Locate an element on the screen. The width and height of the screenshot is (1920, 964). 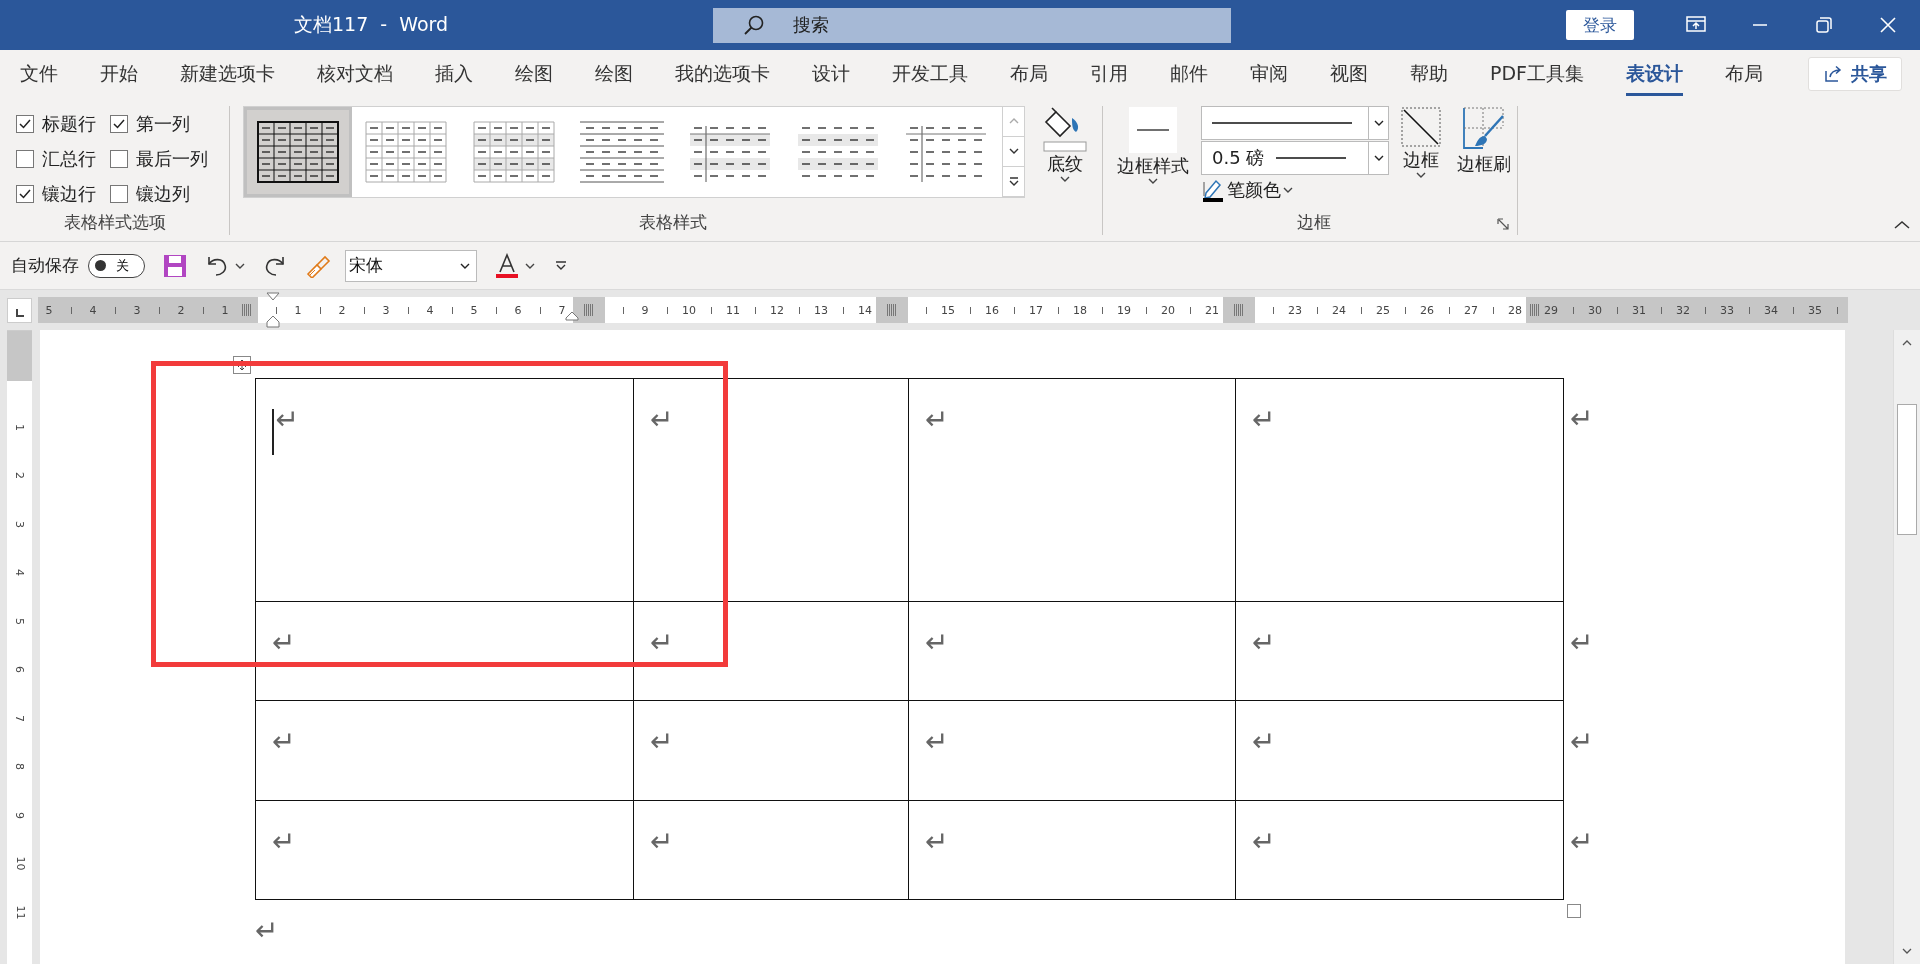
pen-color-button: 笔颜色 is located at coordinates (1295, 190).